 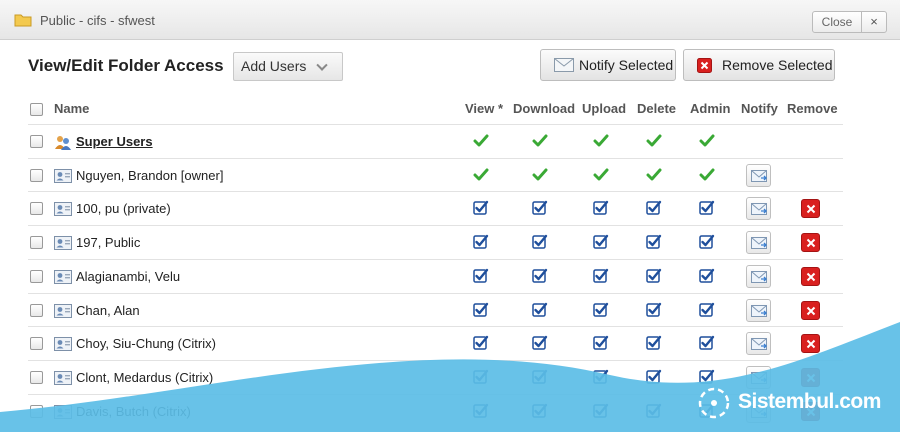 What do you see at coordinates (759, 108) in the screenshot?
I see `column-header-notify: Notify` at bounding box center [759, 108].